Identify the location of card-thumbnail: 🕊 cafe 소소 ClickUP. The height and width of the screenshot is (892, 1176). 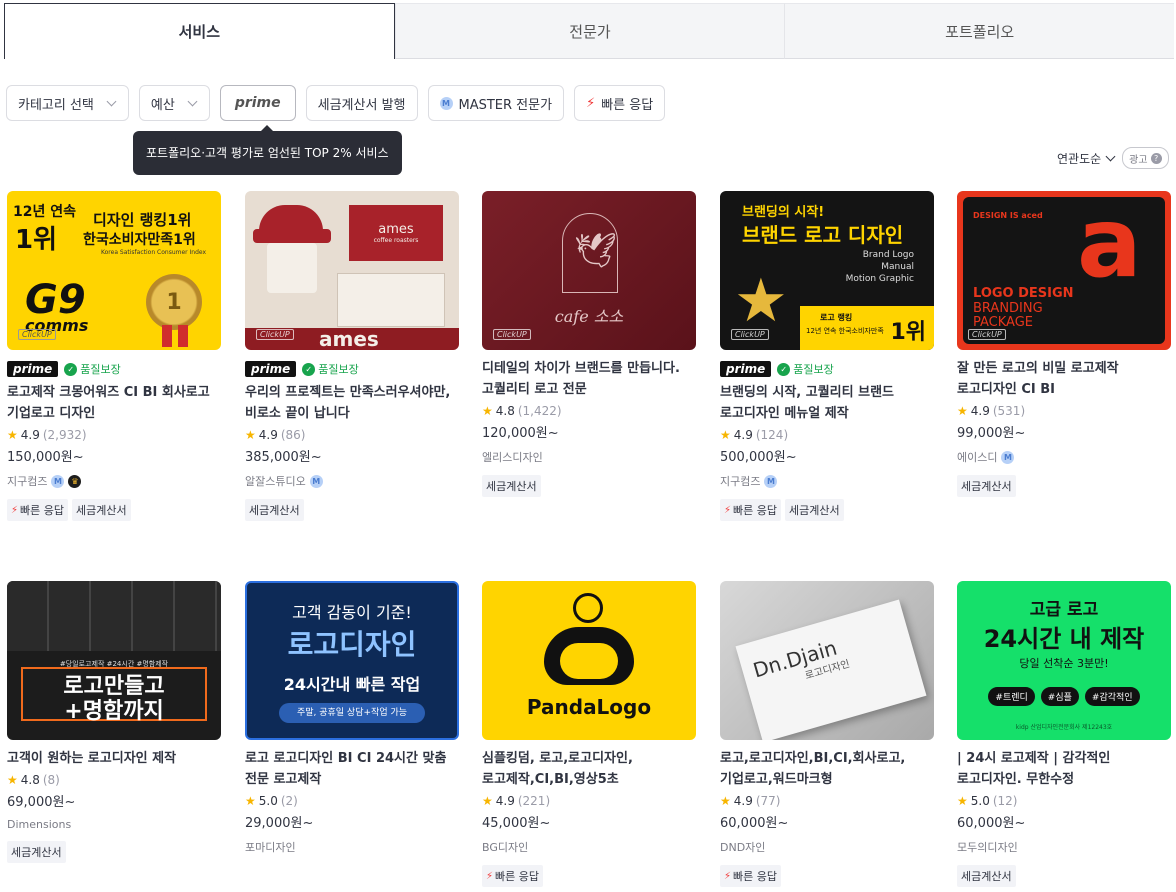
(589, 270).